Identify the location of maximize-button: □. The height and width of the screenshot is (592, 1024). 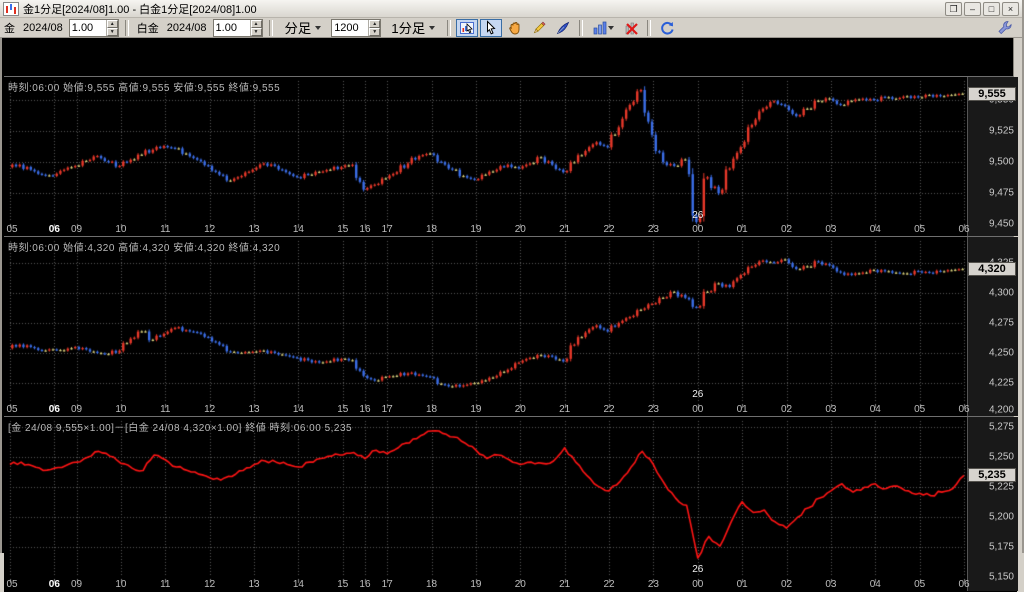
(991, 8).